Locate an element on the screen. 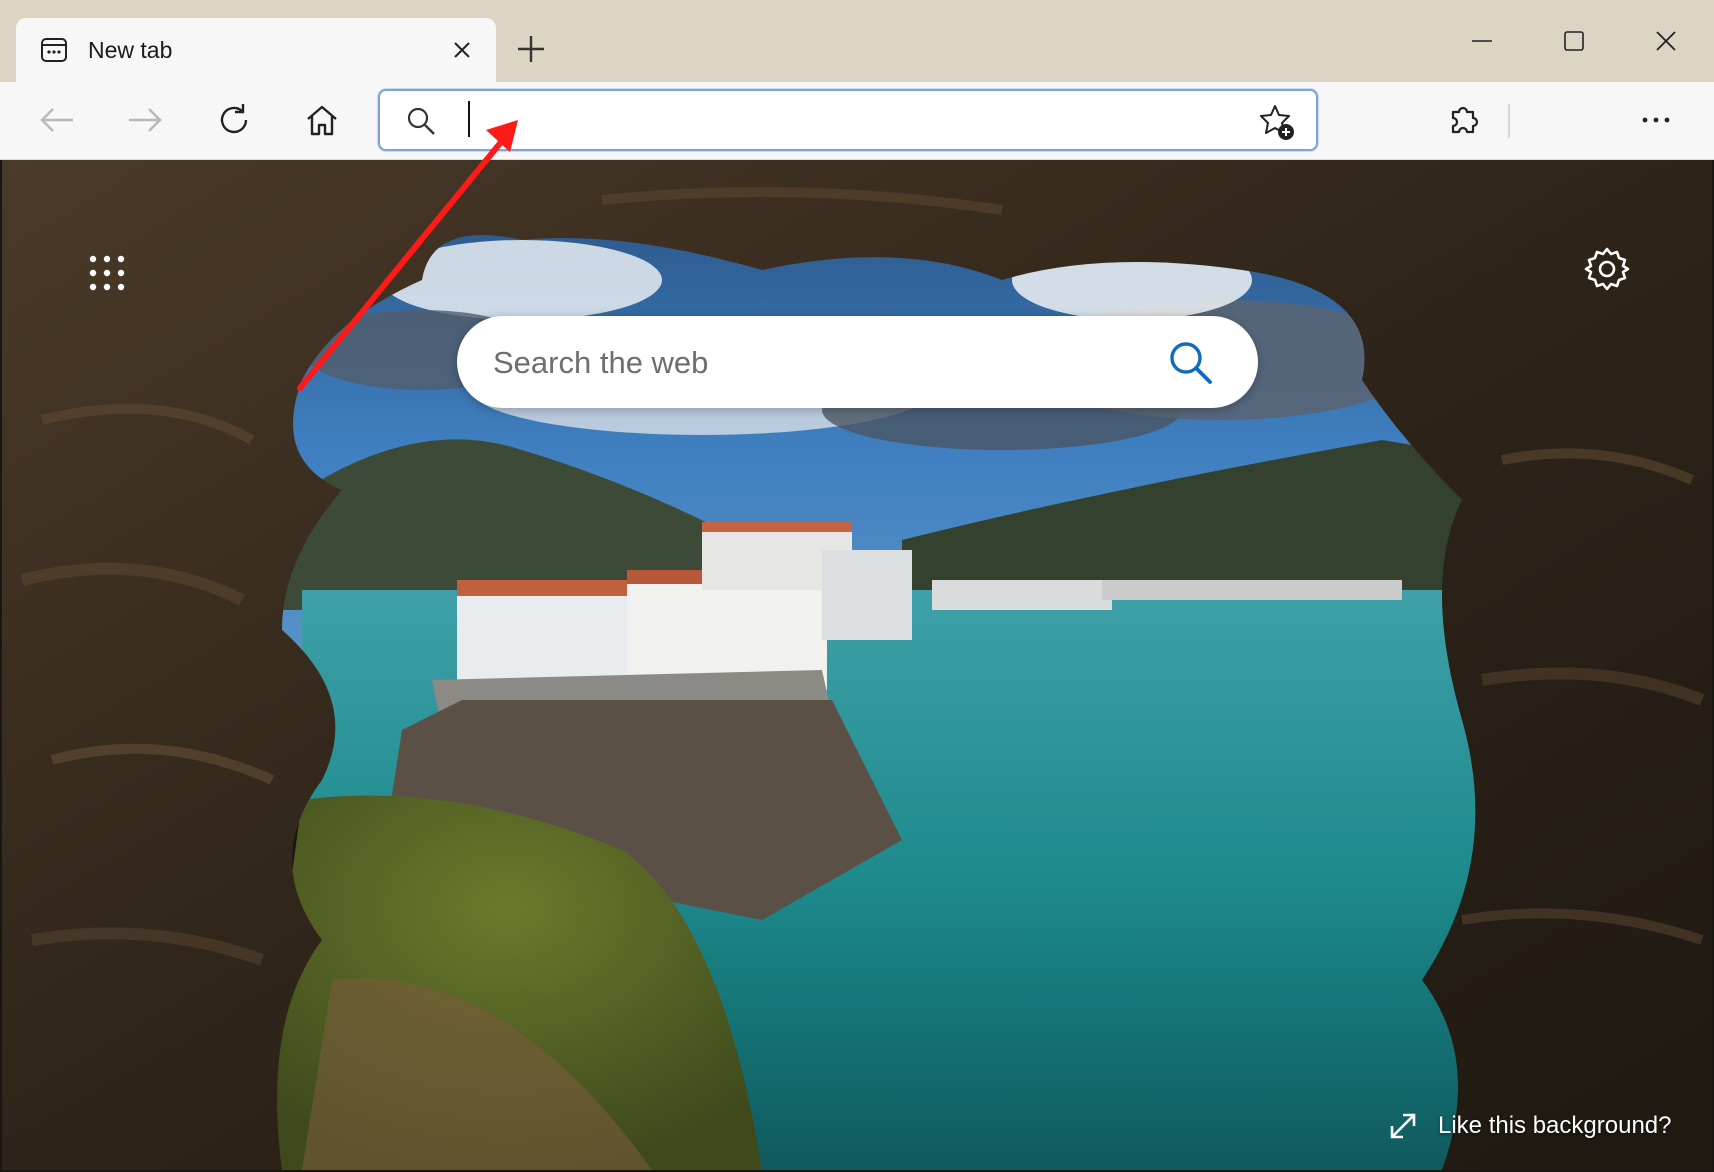 Image resolution: width=1714 pixels, height=1172 pixels. extensions-icon is located at coordinates (1465, 120).